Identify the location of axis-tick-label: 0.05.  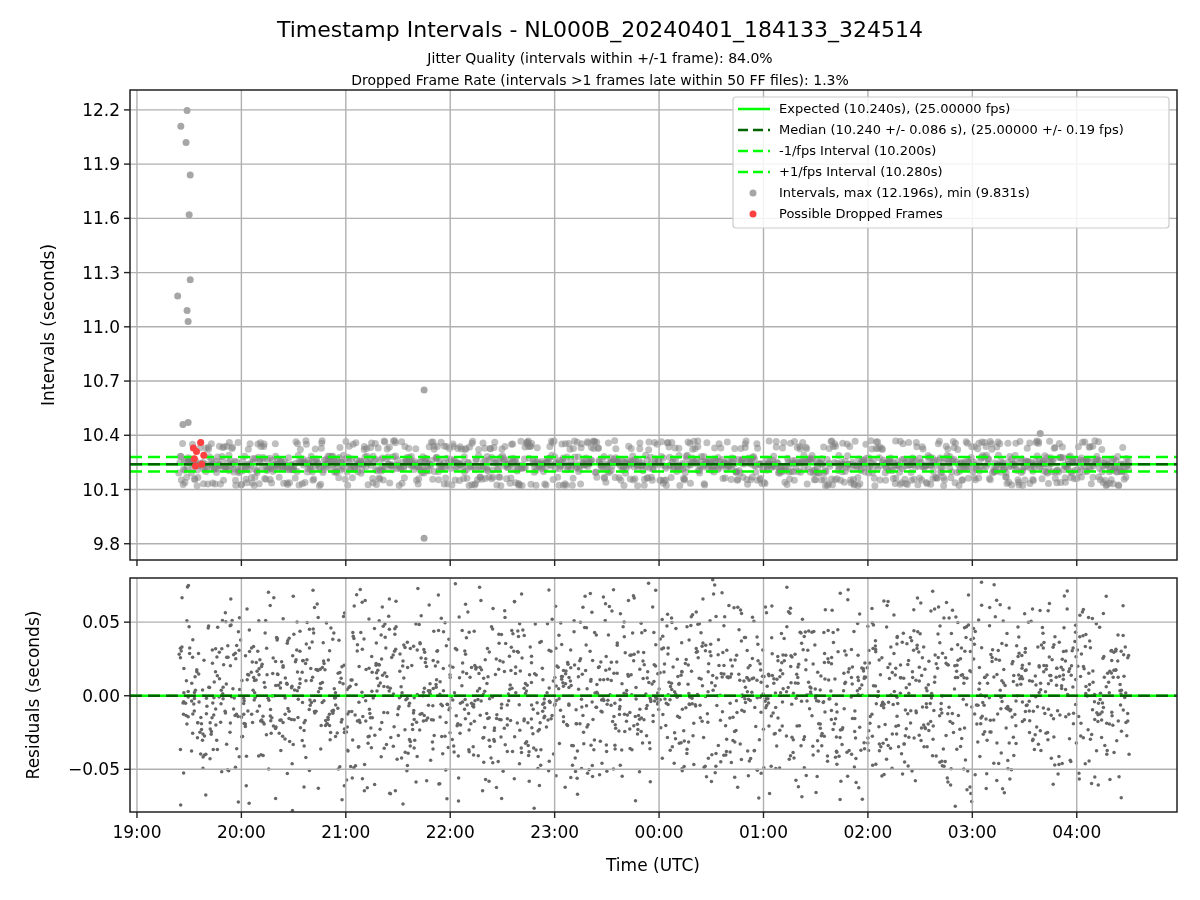
(101, 622).